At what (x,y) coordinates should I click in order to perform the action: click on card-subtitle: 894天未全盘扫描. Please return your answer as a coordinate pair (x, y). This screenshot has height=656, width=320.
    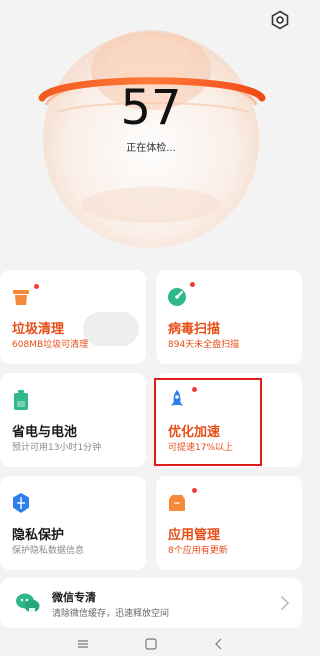
    Looking at the image, I should click on (204, 345).